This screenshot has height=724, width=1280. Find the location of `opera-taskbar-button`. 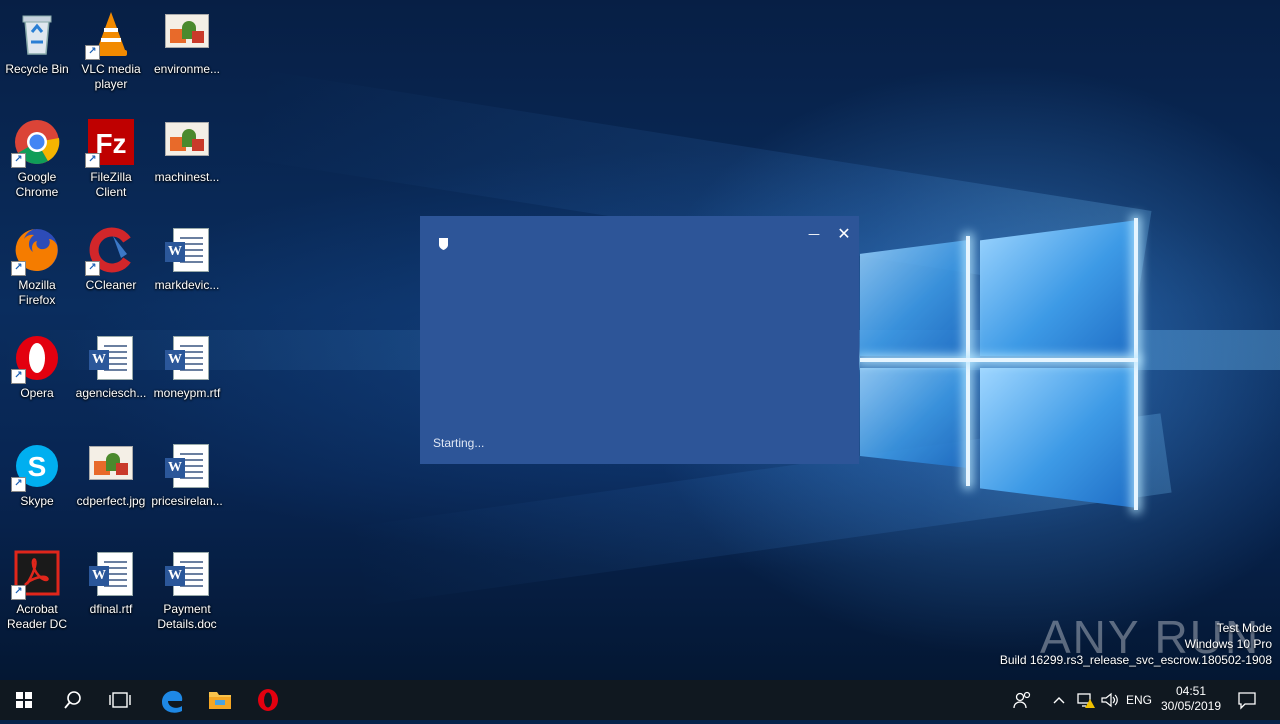

opera-taskbar-button is located at coordinates (268, 700).